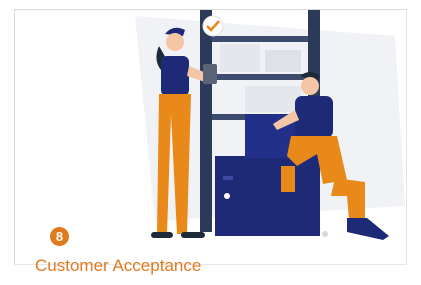 This screenshot has width=421, height=285. What do you see at coordinates (213, 26) in the screenshot?
I see `checkmark-bubble-icon` at bounding box center [213, 26].